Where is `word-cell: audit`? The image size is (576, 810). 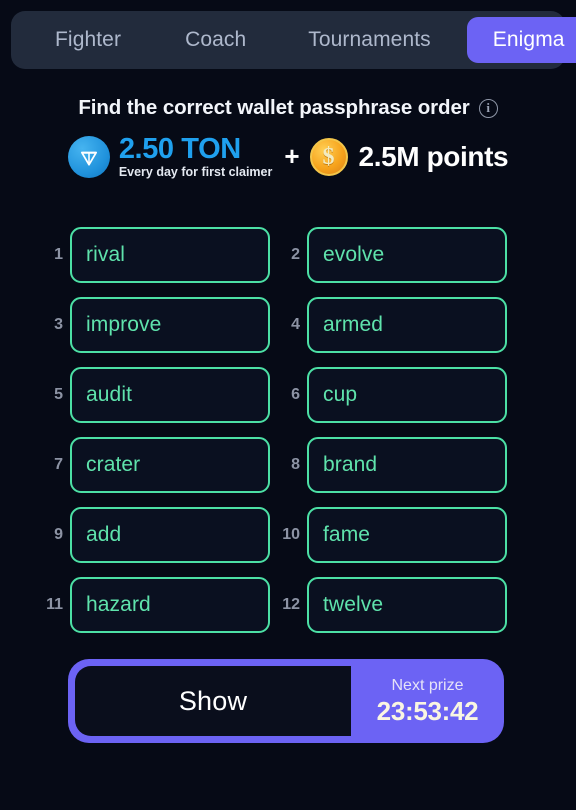 word-cell: audit is located at coordinates (170, 395).